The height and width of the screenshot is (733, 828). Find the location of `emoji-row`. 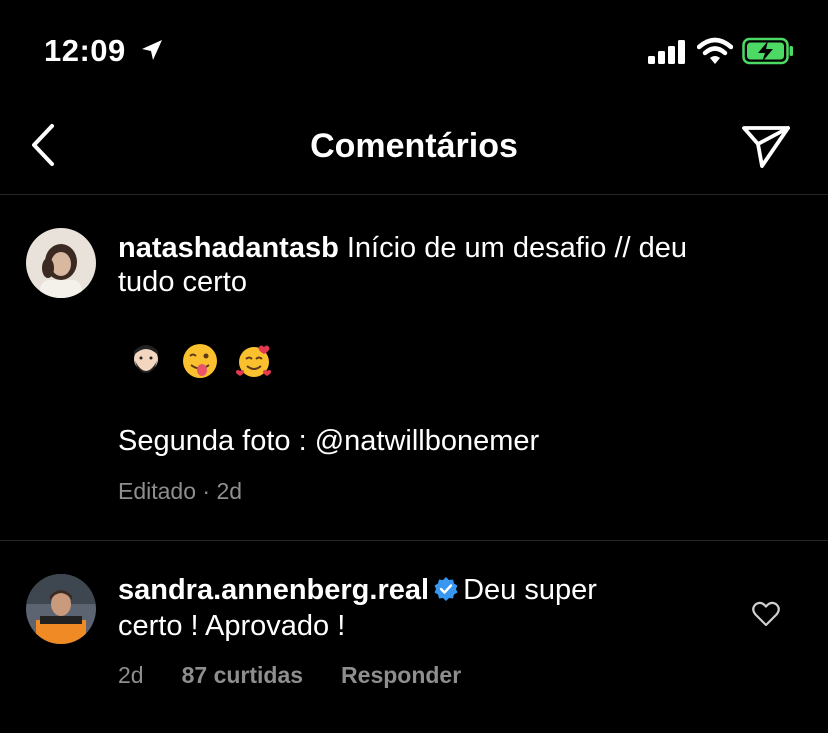

emoji-row is located at coordinates (200, 361).